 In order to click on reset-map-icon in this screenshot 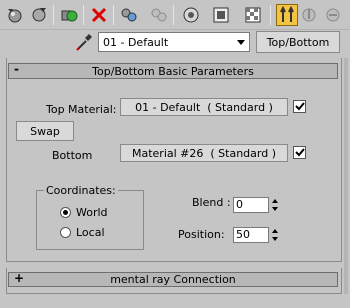, I will do `click(99, 15)`.